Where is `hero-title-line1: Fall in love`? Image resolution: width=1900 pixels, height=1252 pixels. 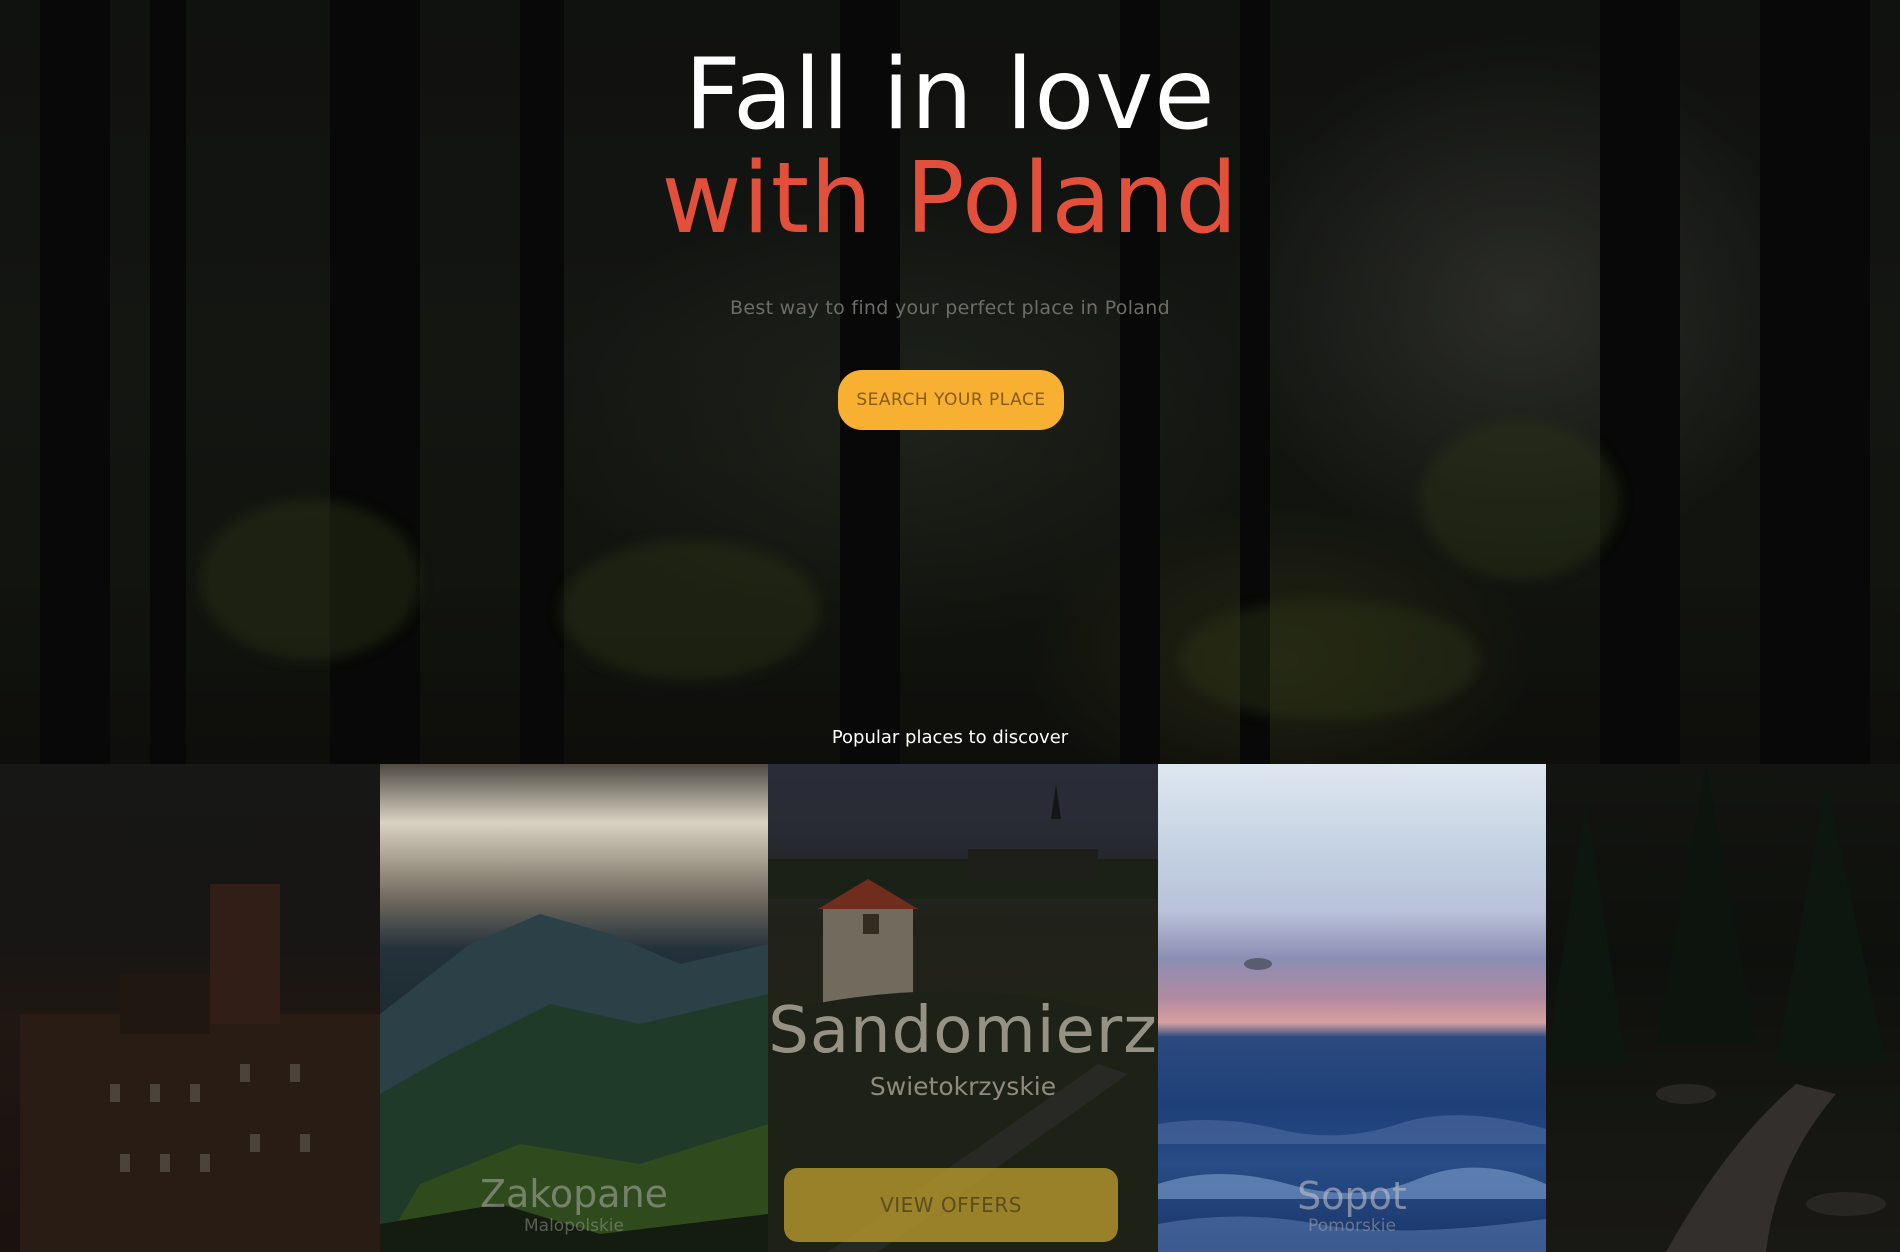
hero-title-line1: Fall in love is located at coordinates (950, 95).